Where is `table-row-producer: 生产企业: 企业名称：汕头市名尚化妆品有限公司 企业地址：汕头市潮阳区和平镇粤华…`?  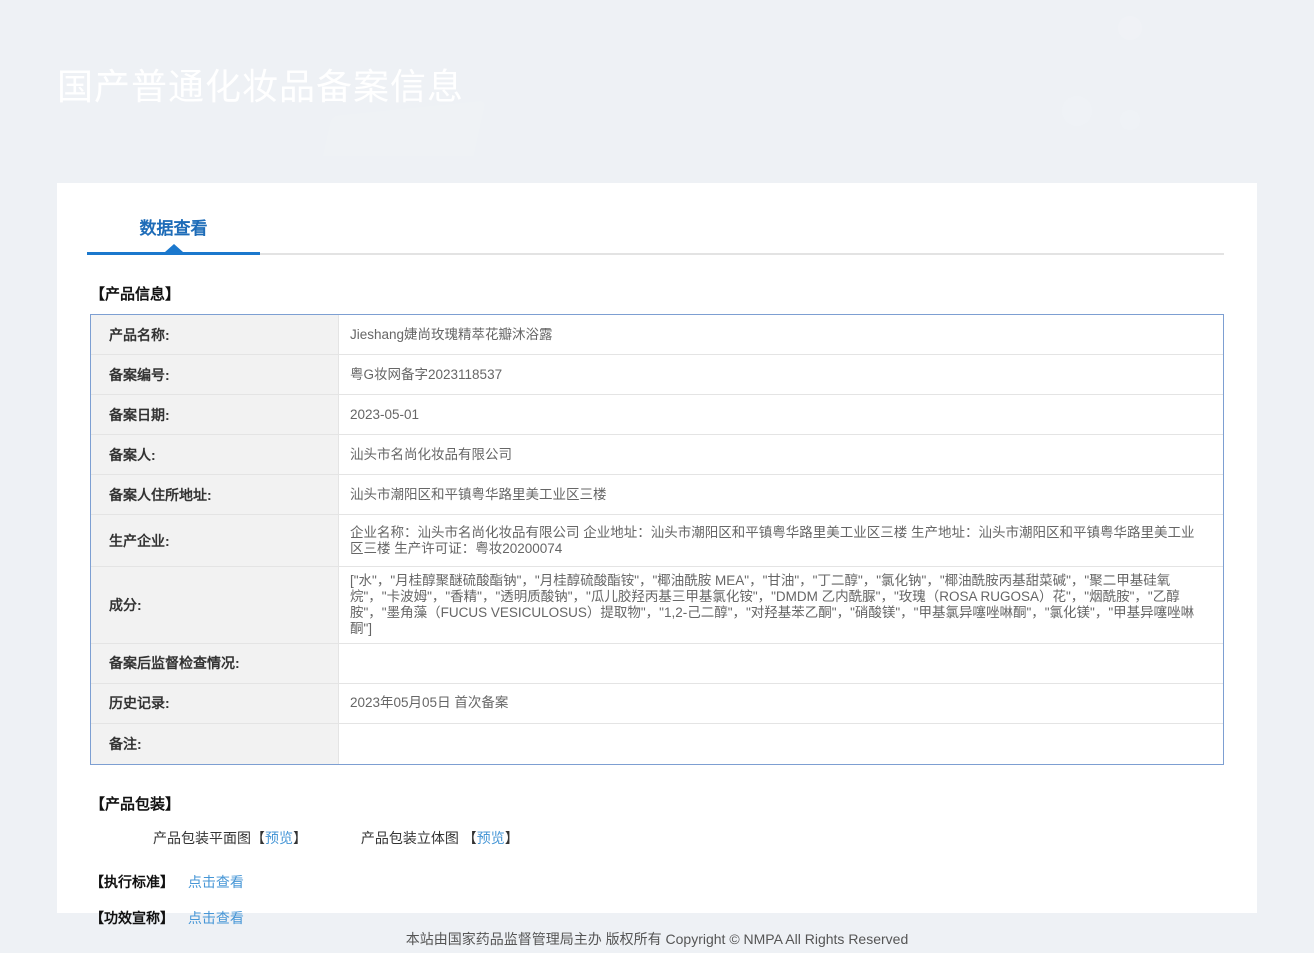 table-row-producer: 生产企业: 企业名称：汕头市名尚化妆品有限公司 企业地址：汕头市潮阳区和平镇粤华… is located at coordinates (657, 541).